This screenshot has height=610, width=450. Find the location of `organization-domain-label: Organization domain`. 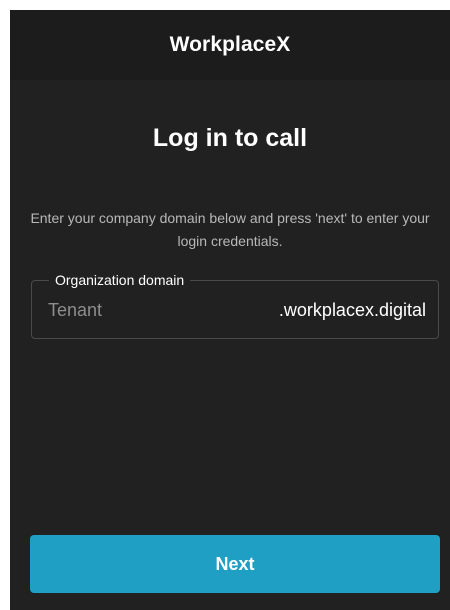

organization-domain-label: Organization domain is located at coordinates (120, 280).